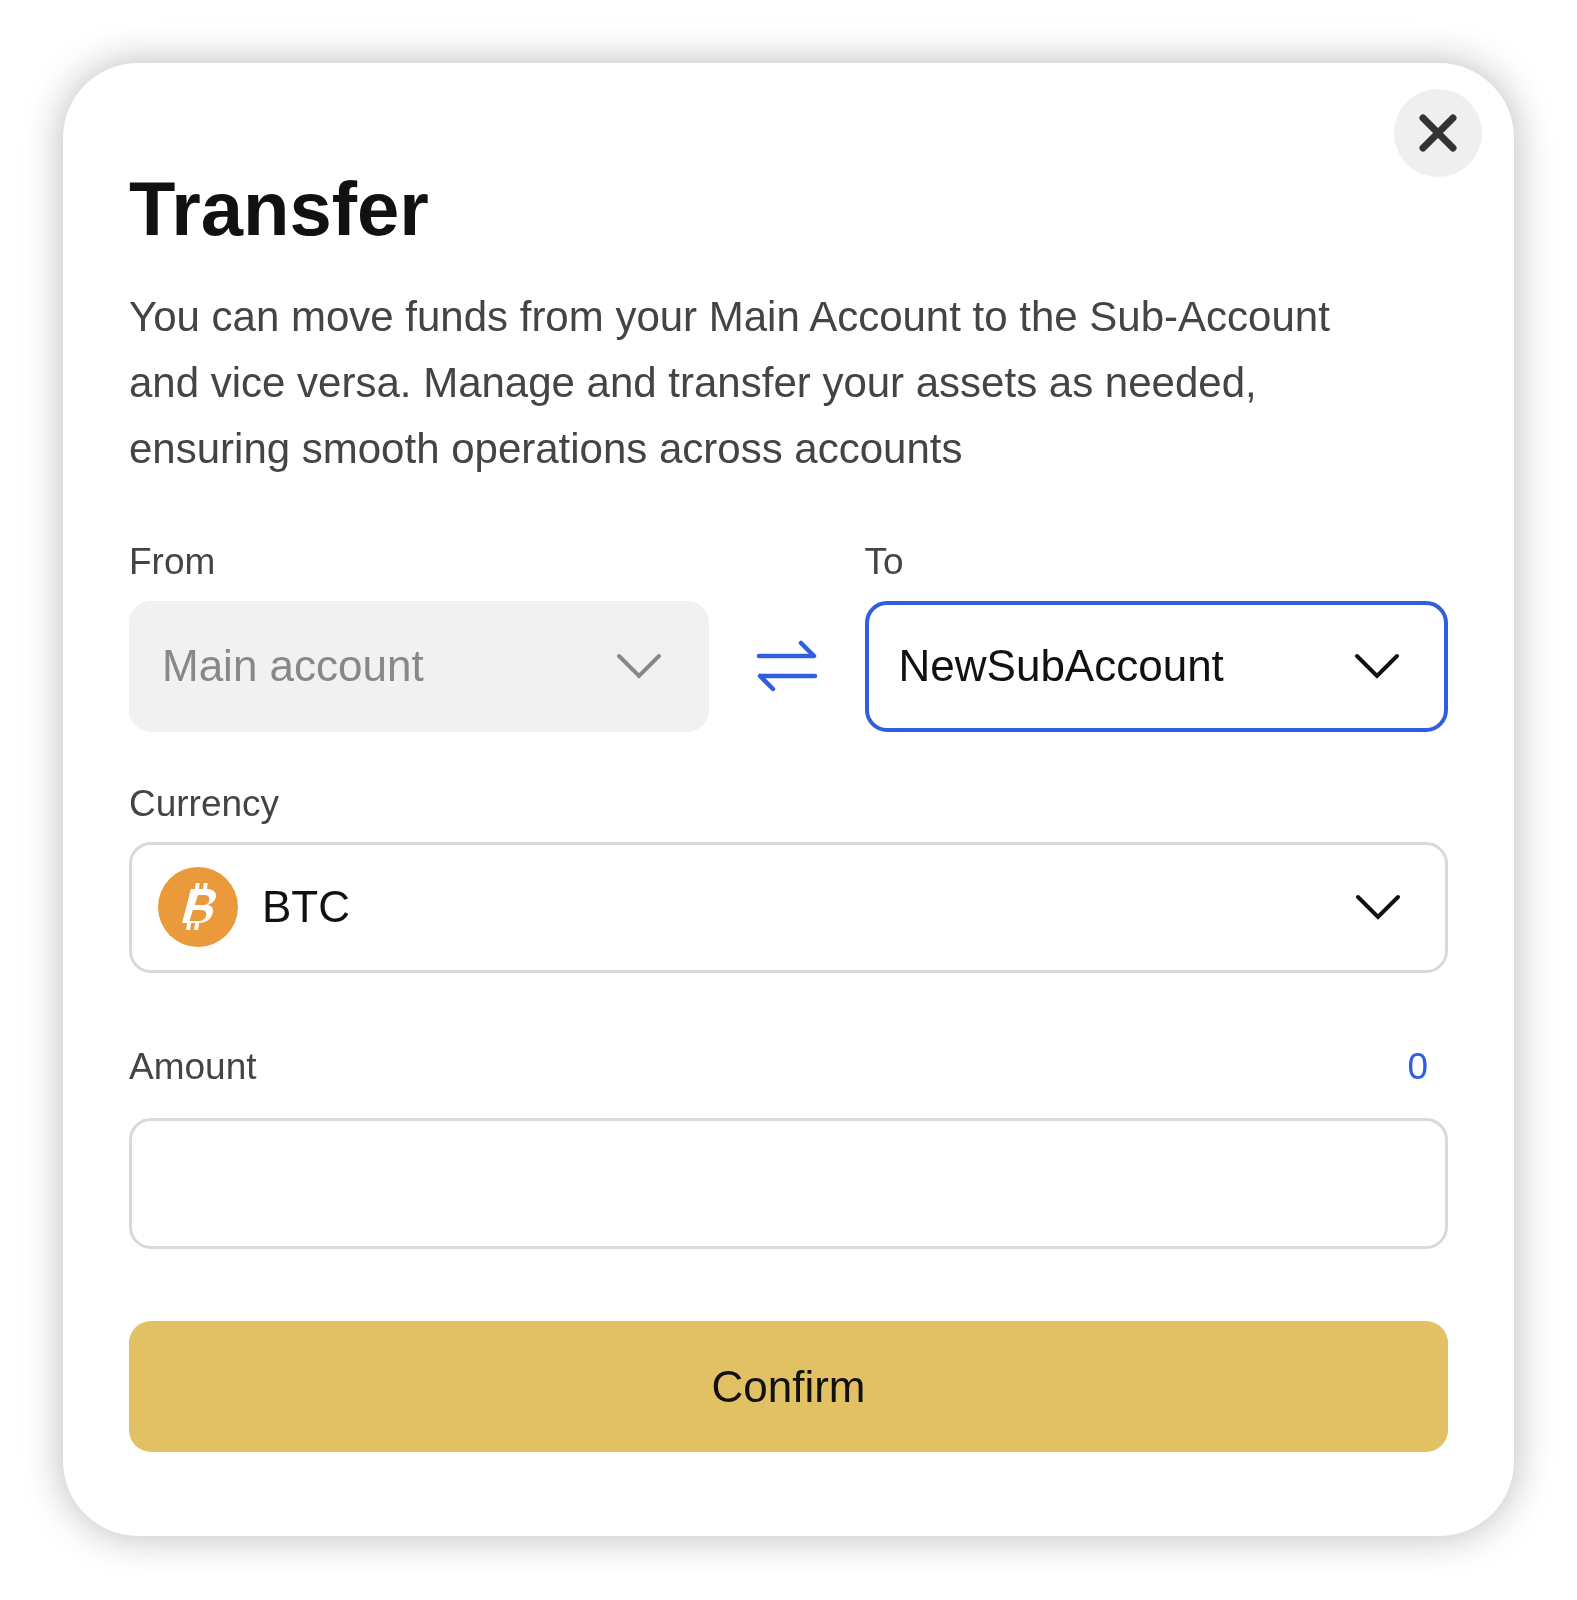 The image size is (1577, 1600). I want to click on currency-dropdown: BTC, so click(788, 907).